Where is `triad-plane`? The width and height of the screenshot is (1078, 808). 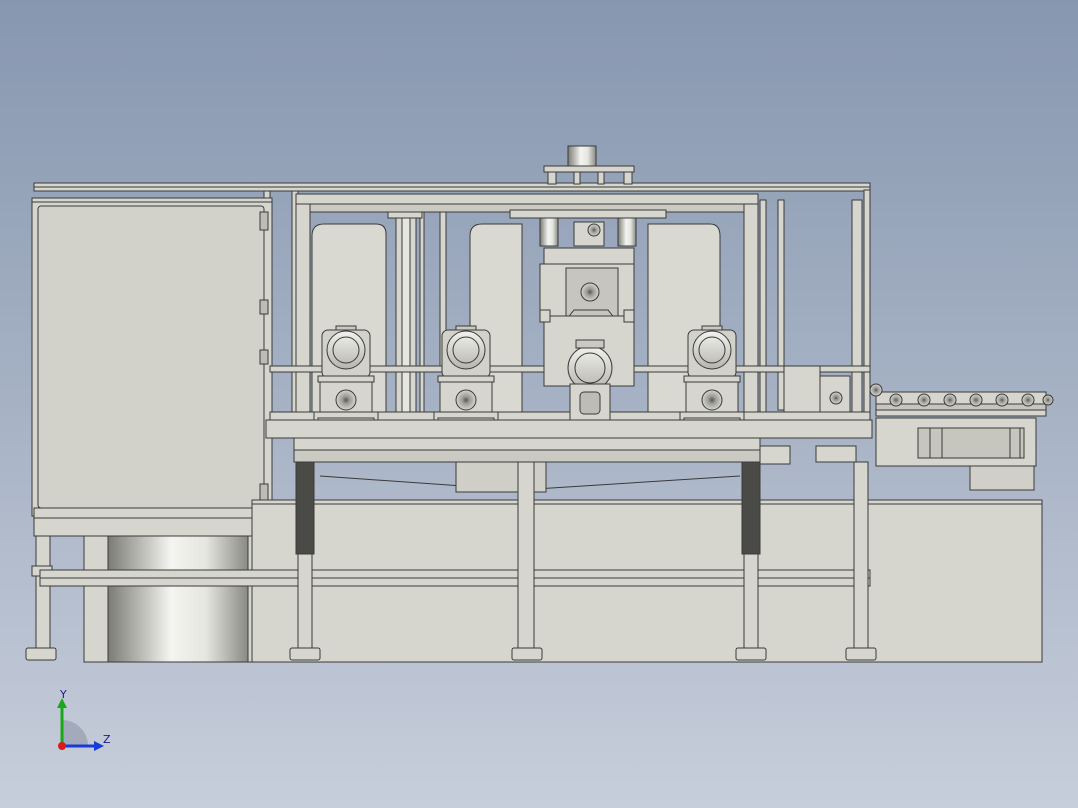 triad-plane is located at coordinates (75, 733).